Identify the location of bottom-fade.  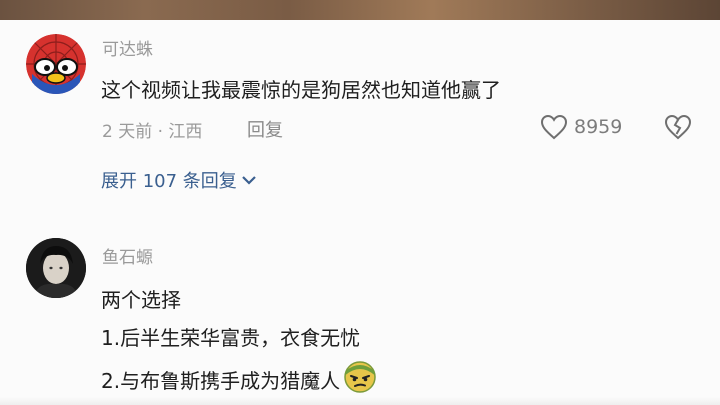
(360, 401).